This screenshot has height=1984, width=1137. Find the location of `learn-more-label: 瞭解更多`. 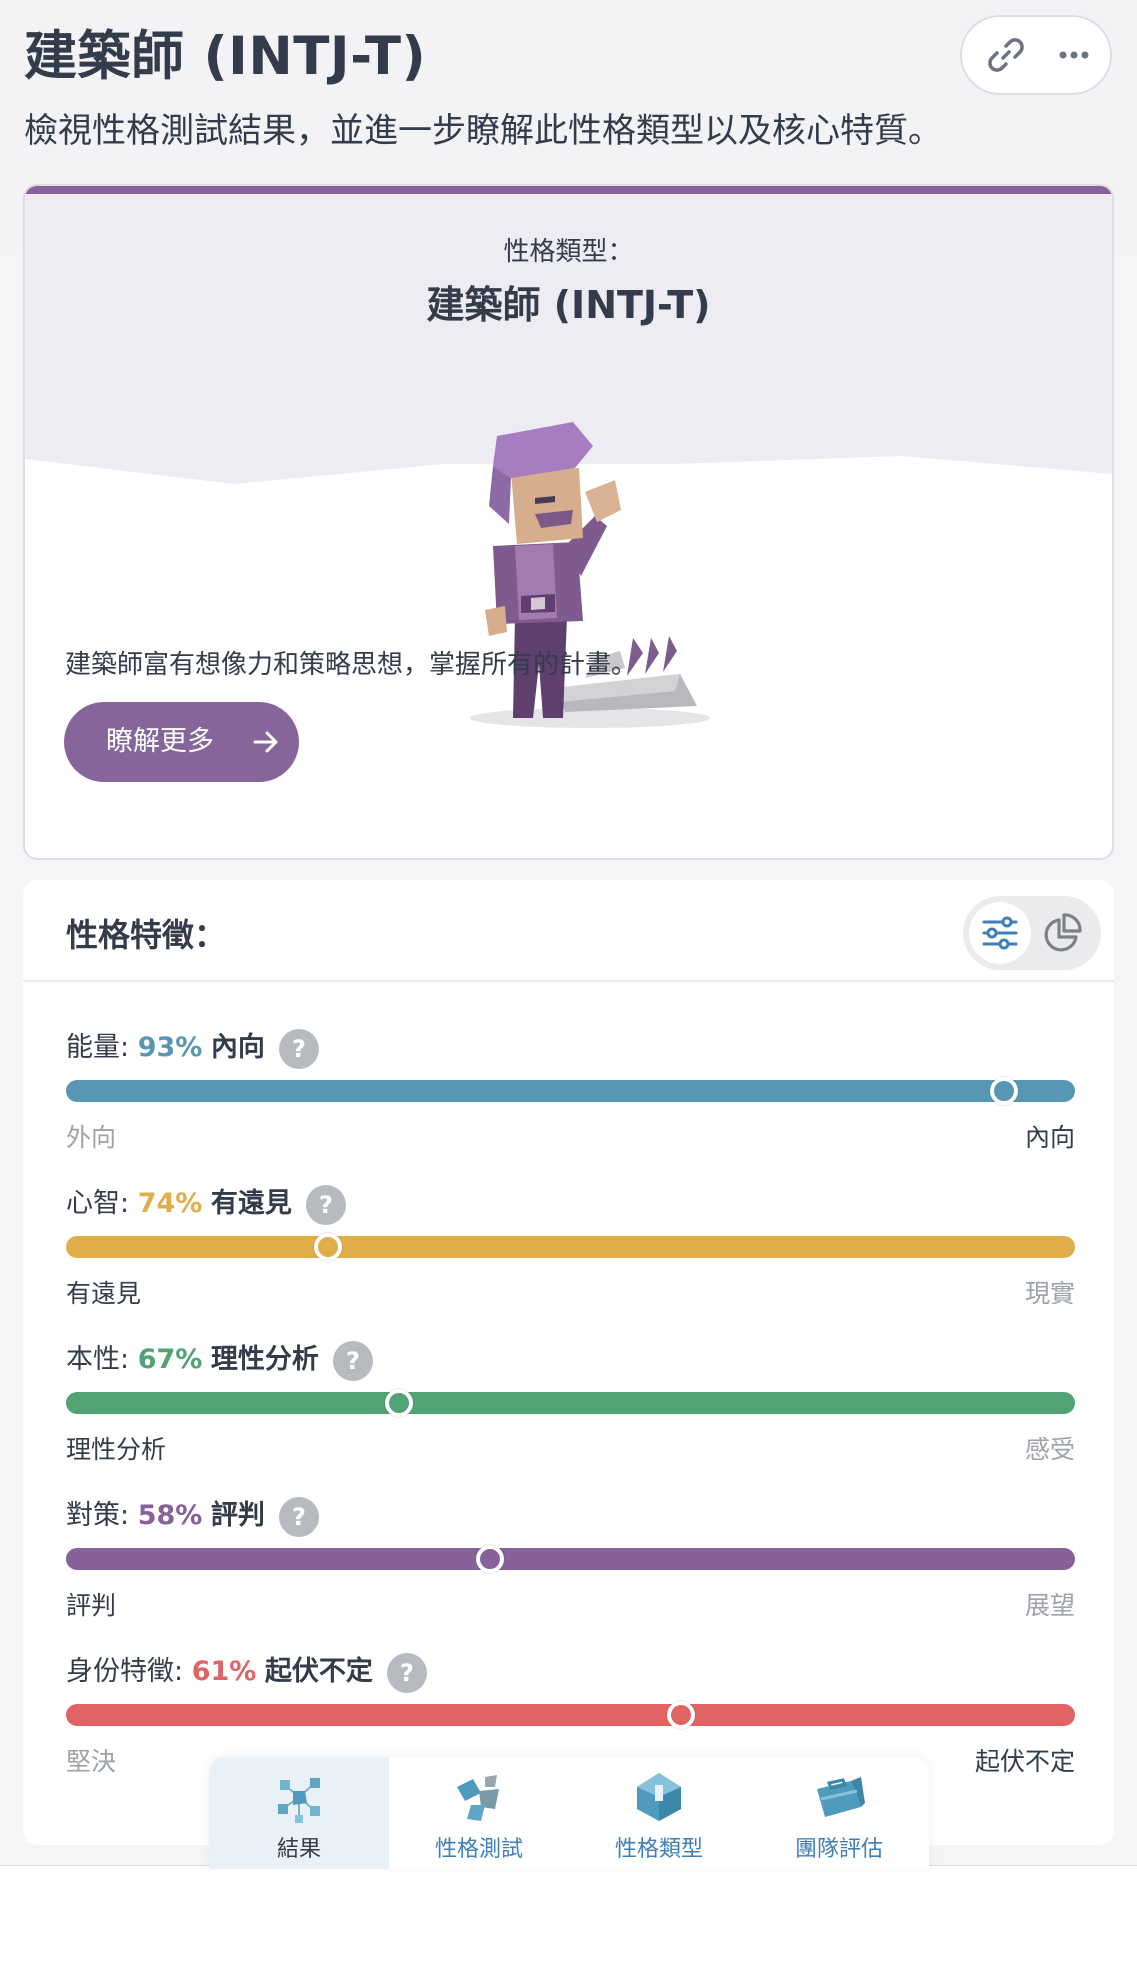

learn-more-label: 瞭解更多 is located at coordinates (160, 741).